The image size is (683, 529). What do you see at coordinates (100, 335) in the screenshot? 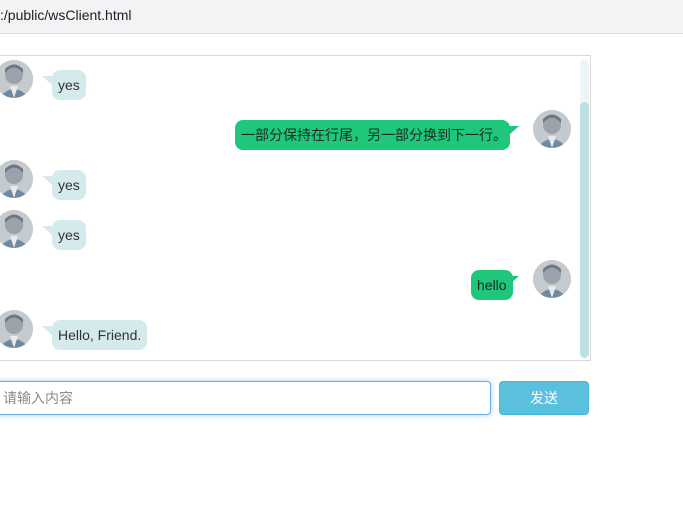
I see `message-bubble: Hello, Friend.` at bounding box center [100, 335].